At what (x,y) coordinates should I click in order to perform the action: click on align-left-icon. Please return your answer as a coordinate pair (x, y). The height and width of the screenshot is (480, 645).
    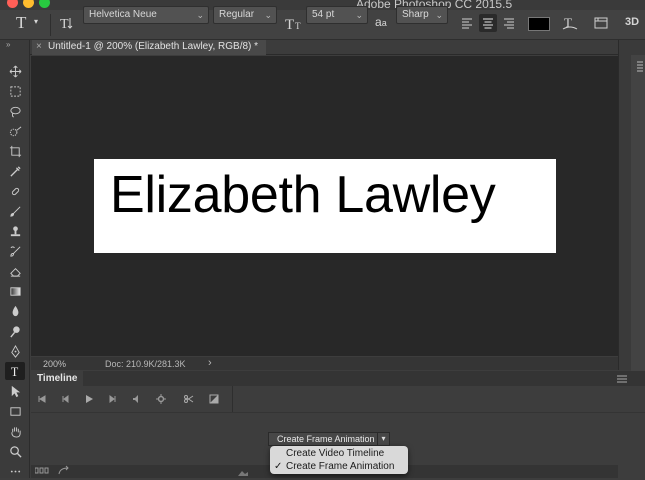
    Looking at the image, I should click on (467, 24).